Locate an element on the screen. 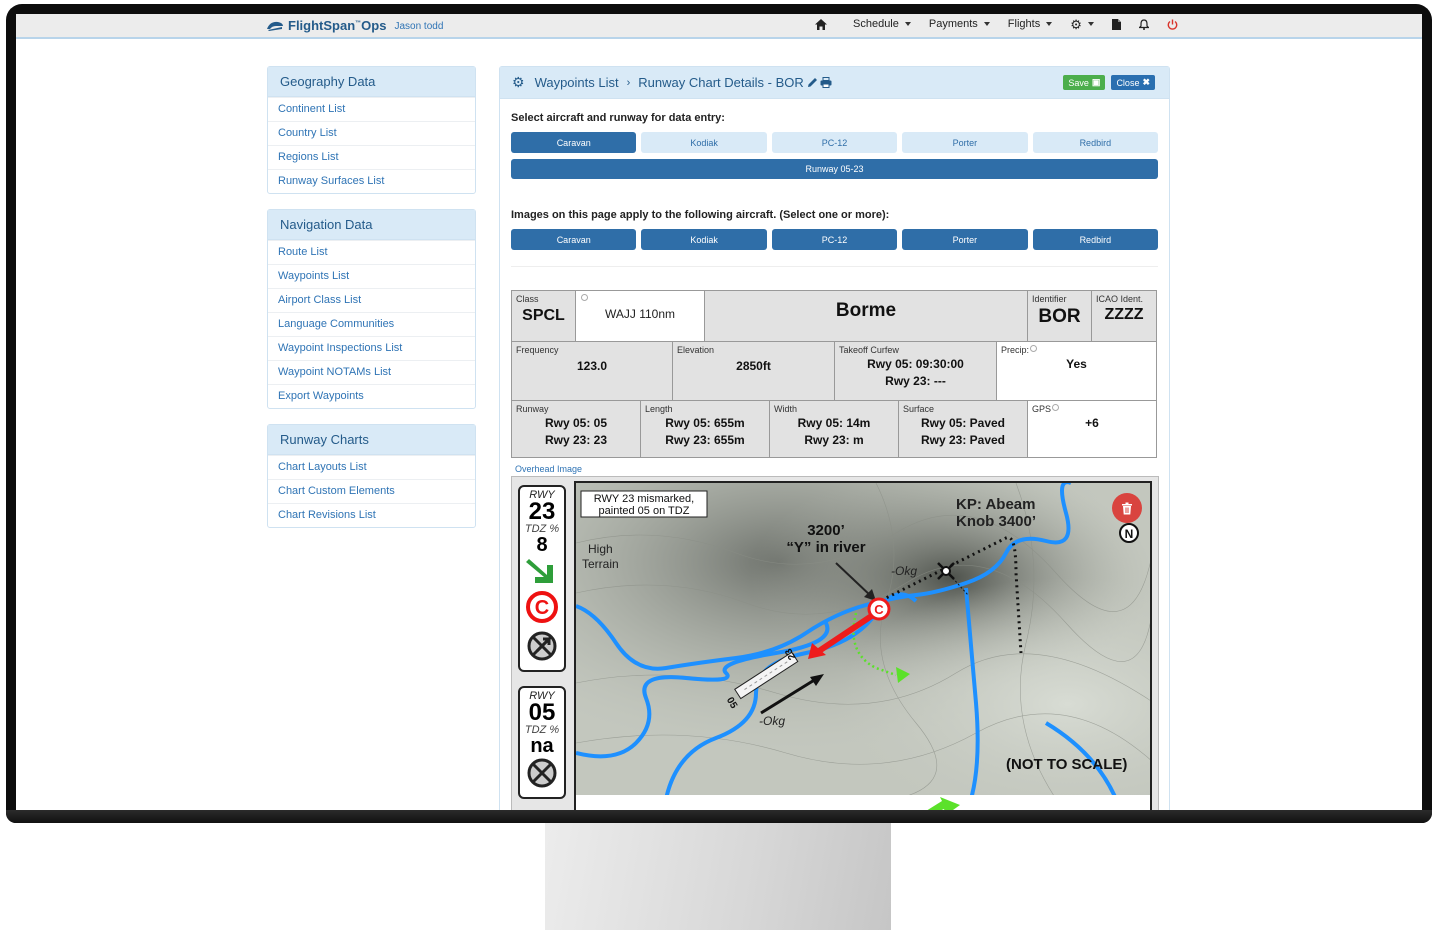 The height and width of the screenshot is (930, 1440). monitor-chin is located at coordinates (719, 816).